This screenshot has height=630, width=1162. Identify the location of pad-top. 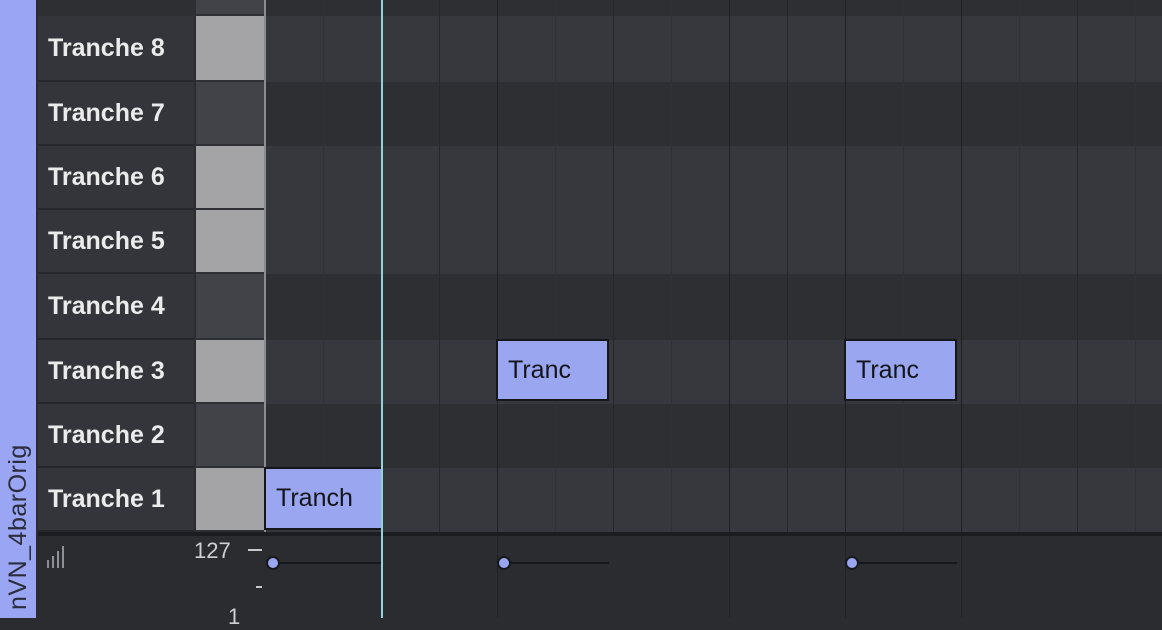
(230, 8).